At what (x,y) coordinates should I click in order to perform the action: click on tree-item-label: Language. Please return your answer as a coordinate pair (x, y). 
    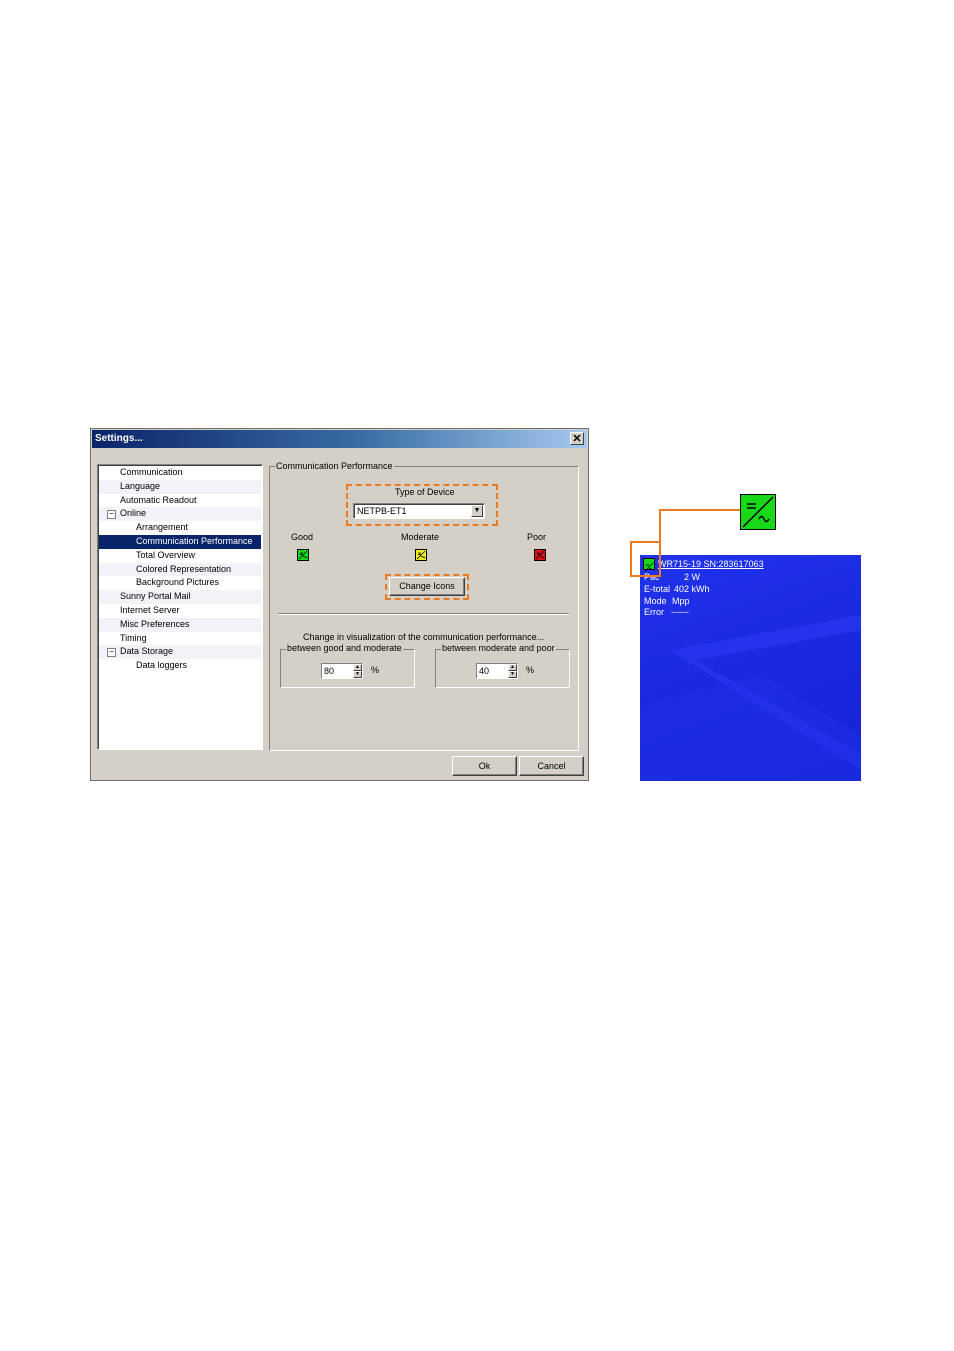
    Looking at the image, I should click on (140, 485).